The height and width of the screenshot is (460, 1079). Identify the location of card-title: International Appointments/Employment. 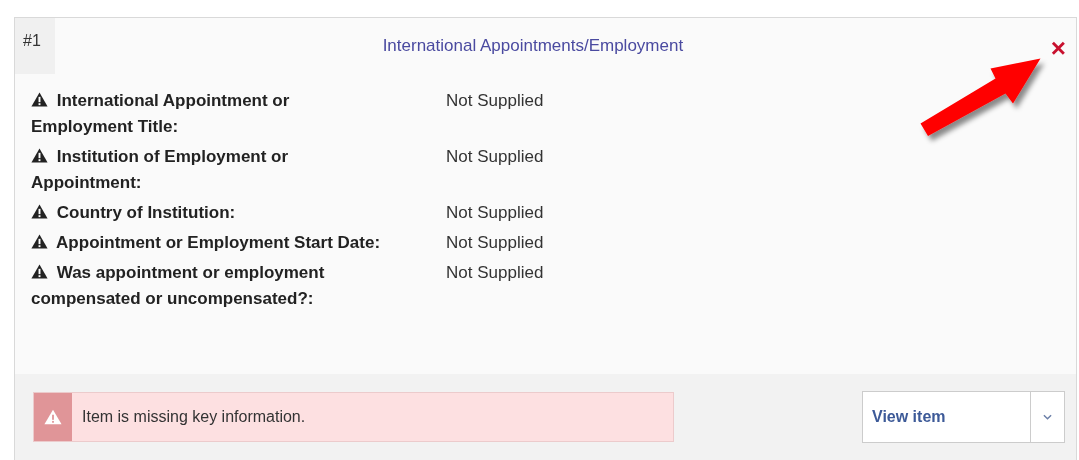
(533, 45).